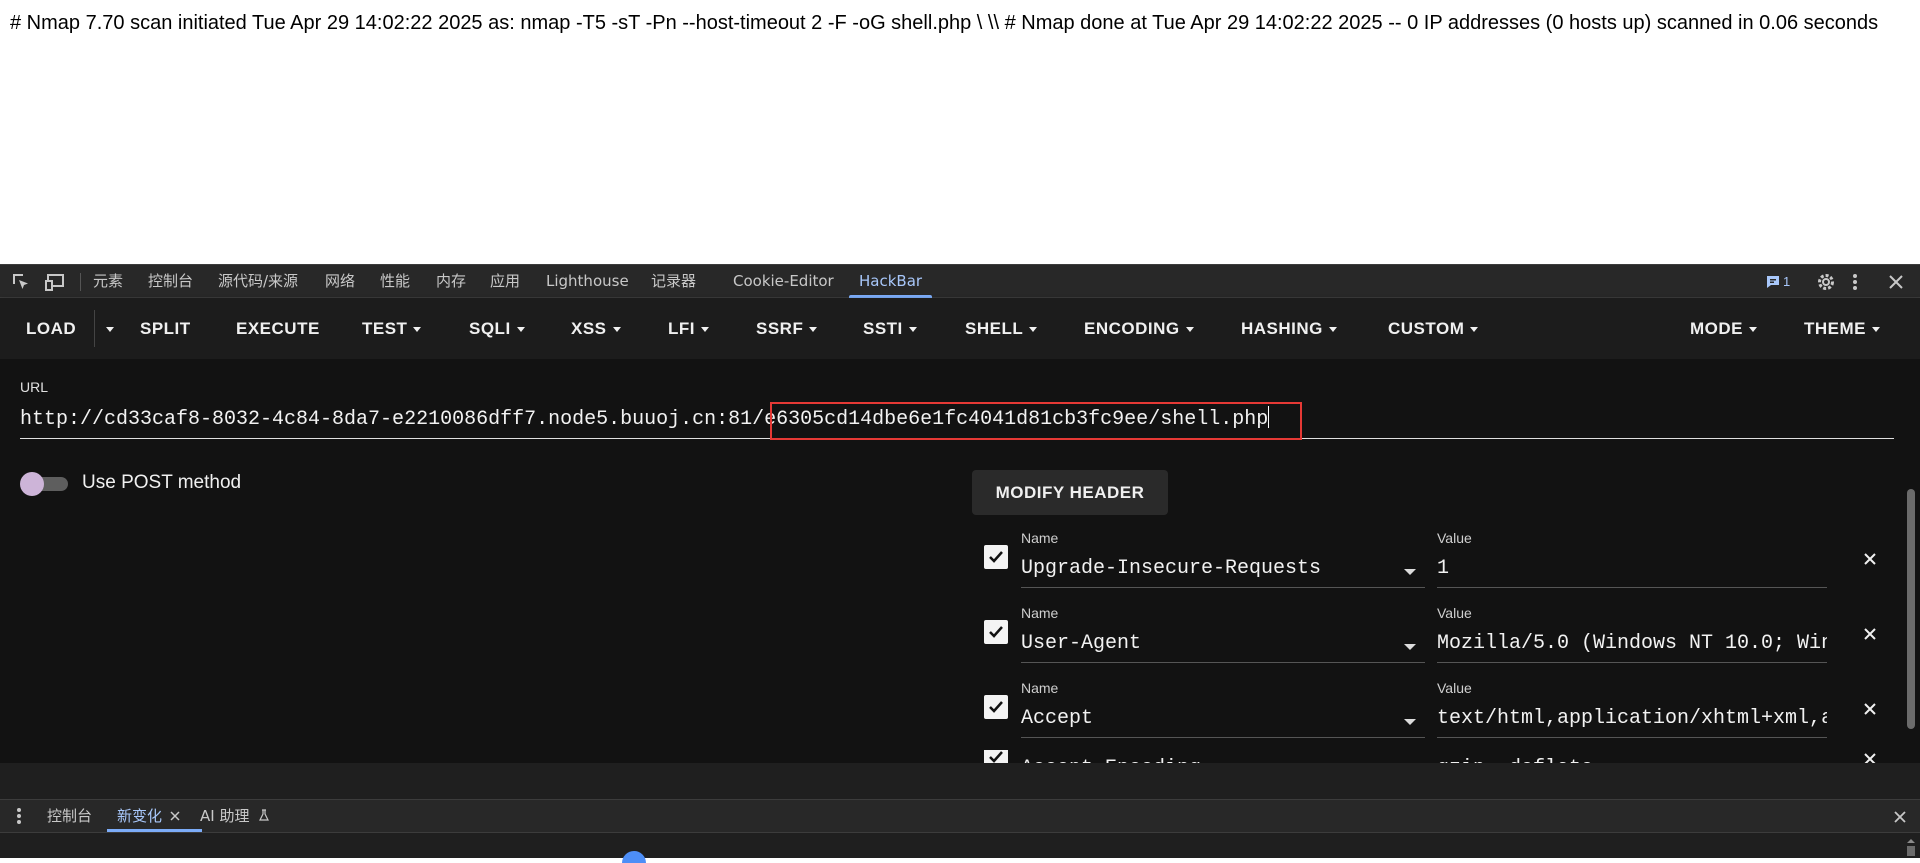  I want to click on settings-gear-icon, so click(1826, 282).